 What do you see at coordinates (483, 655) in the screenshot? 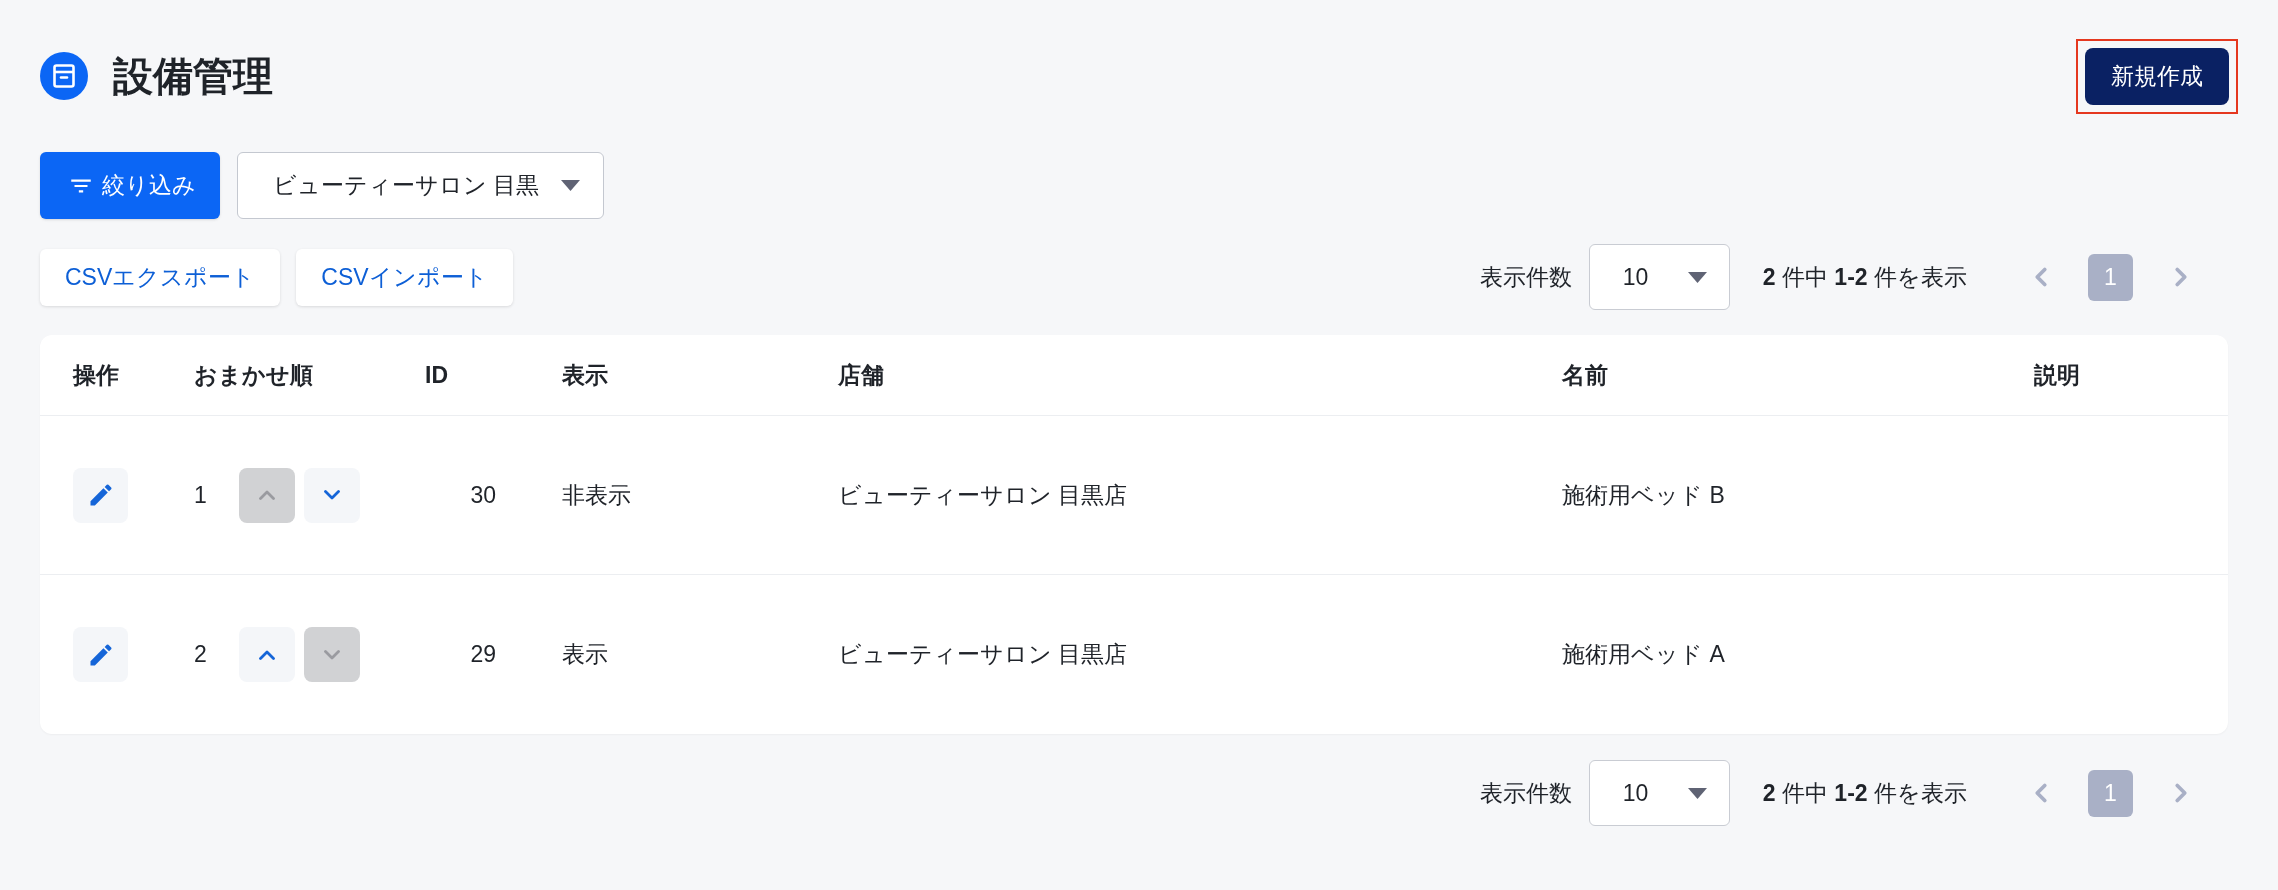
I see `table-cell-text: 29` at bounding box center [483, 655].